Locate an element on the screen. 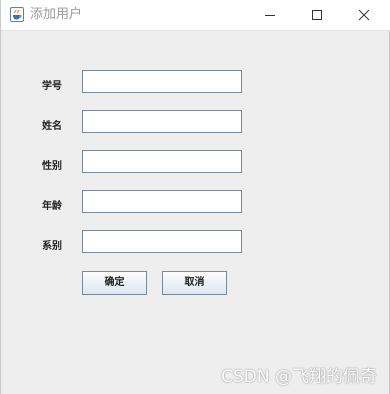 The height and width of the screenshot is (394, 390). minimize-button is located at coordinates (270, 15).